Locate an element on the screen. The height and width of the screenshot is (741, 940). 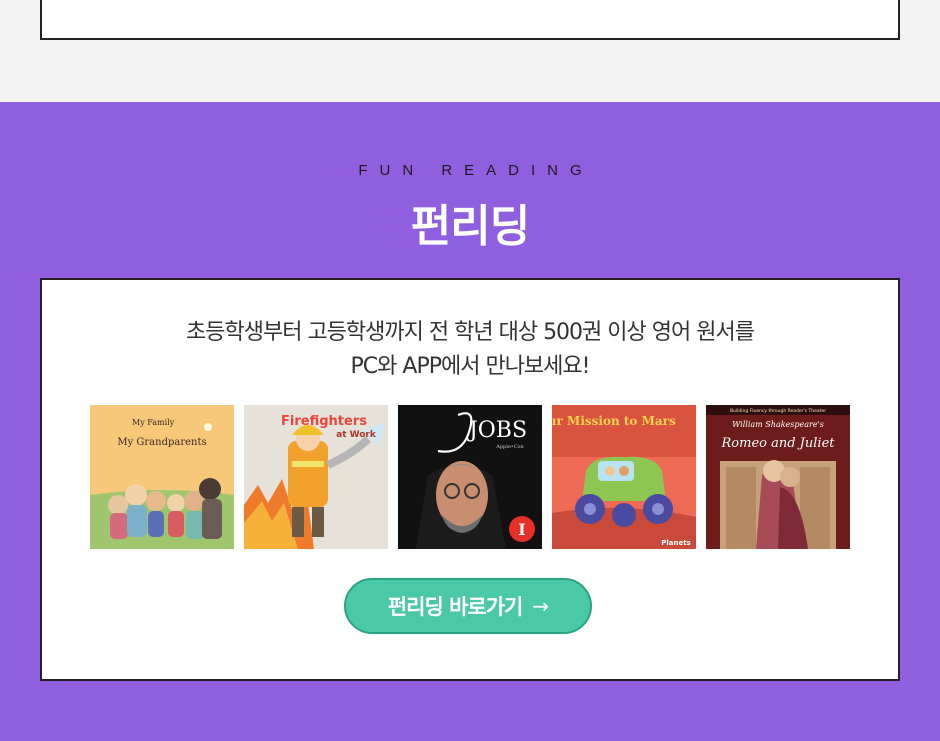
book-cover-jobs: JOBS Apple•Con I is located at coordinates (470, 477).